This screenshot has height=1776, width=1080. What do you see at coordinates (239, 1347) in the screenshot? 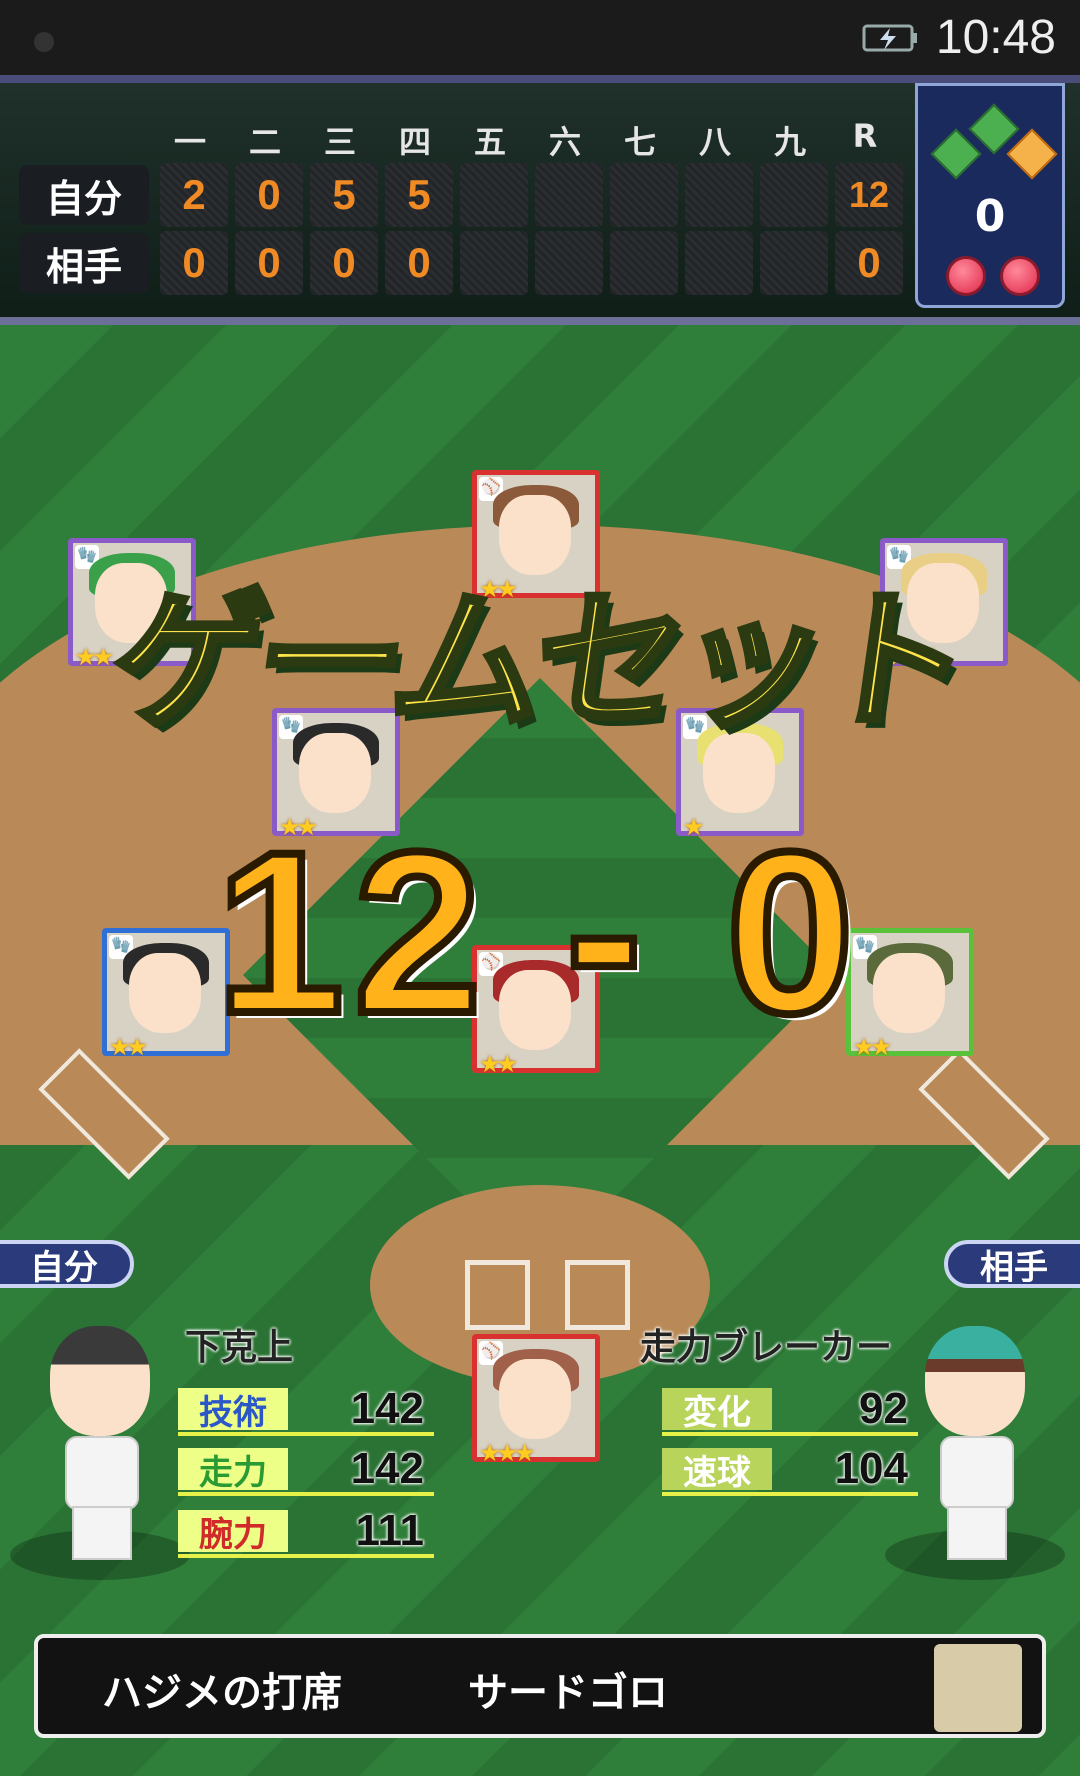
I see `my-player-name: 下克上` at bounding box center [239, 1347].